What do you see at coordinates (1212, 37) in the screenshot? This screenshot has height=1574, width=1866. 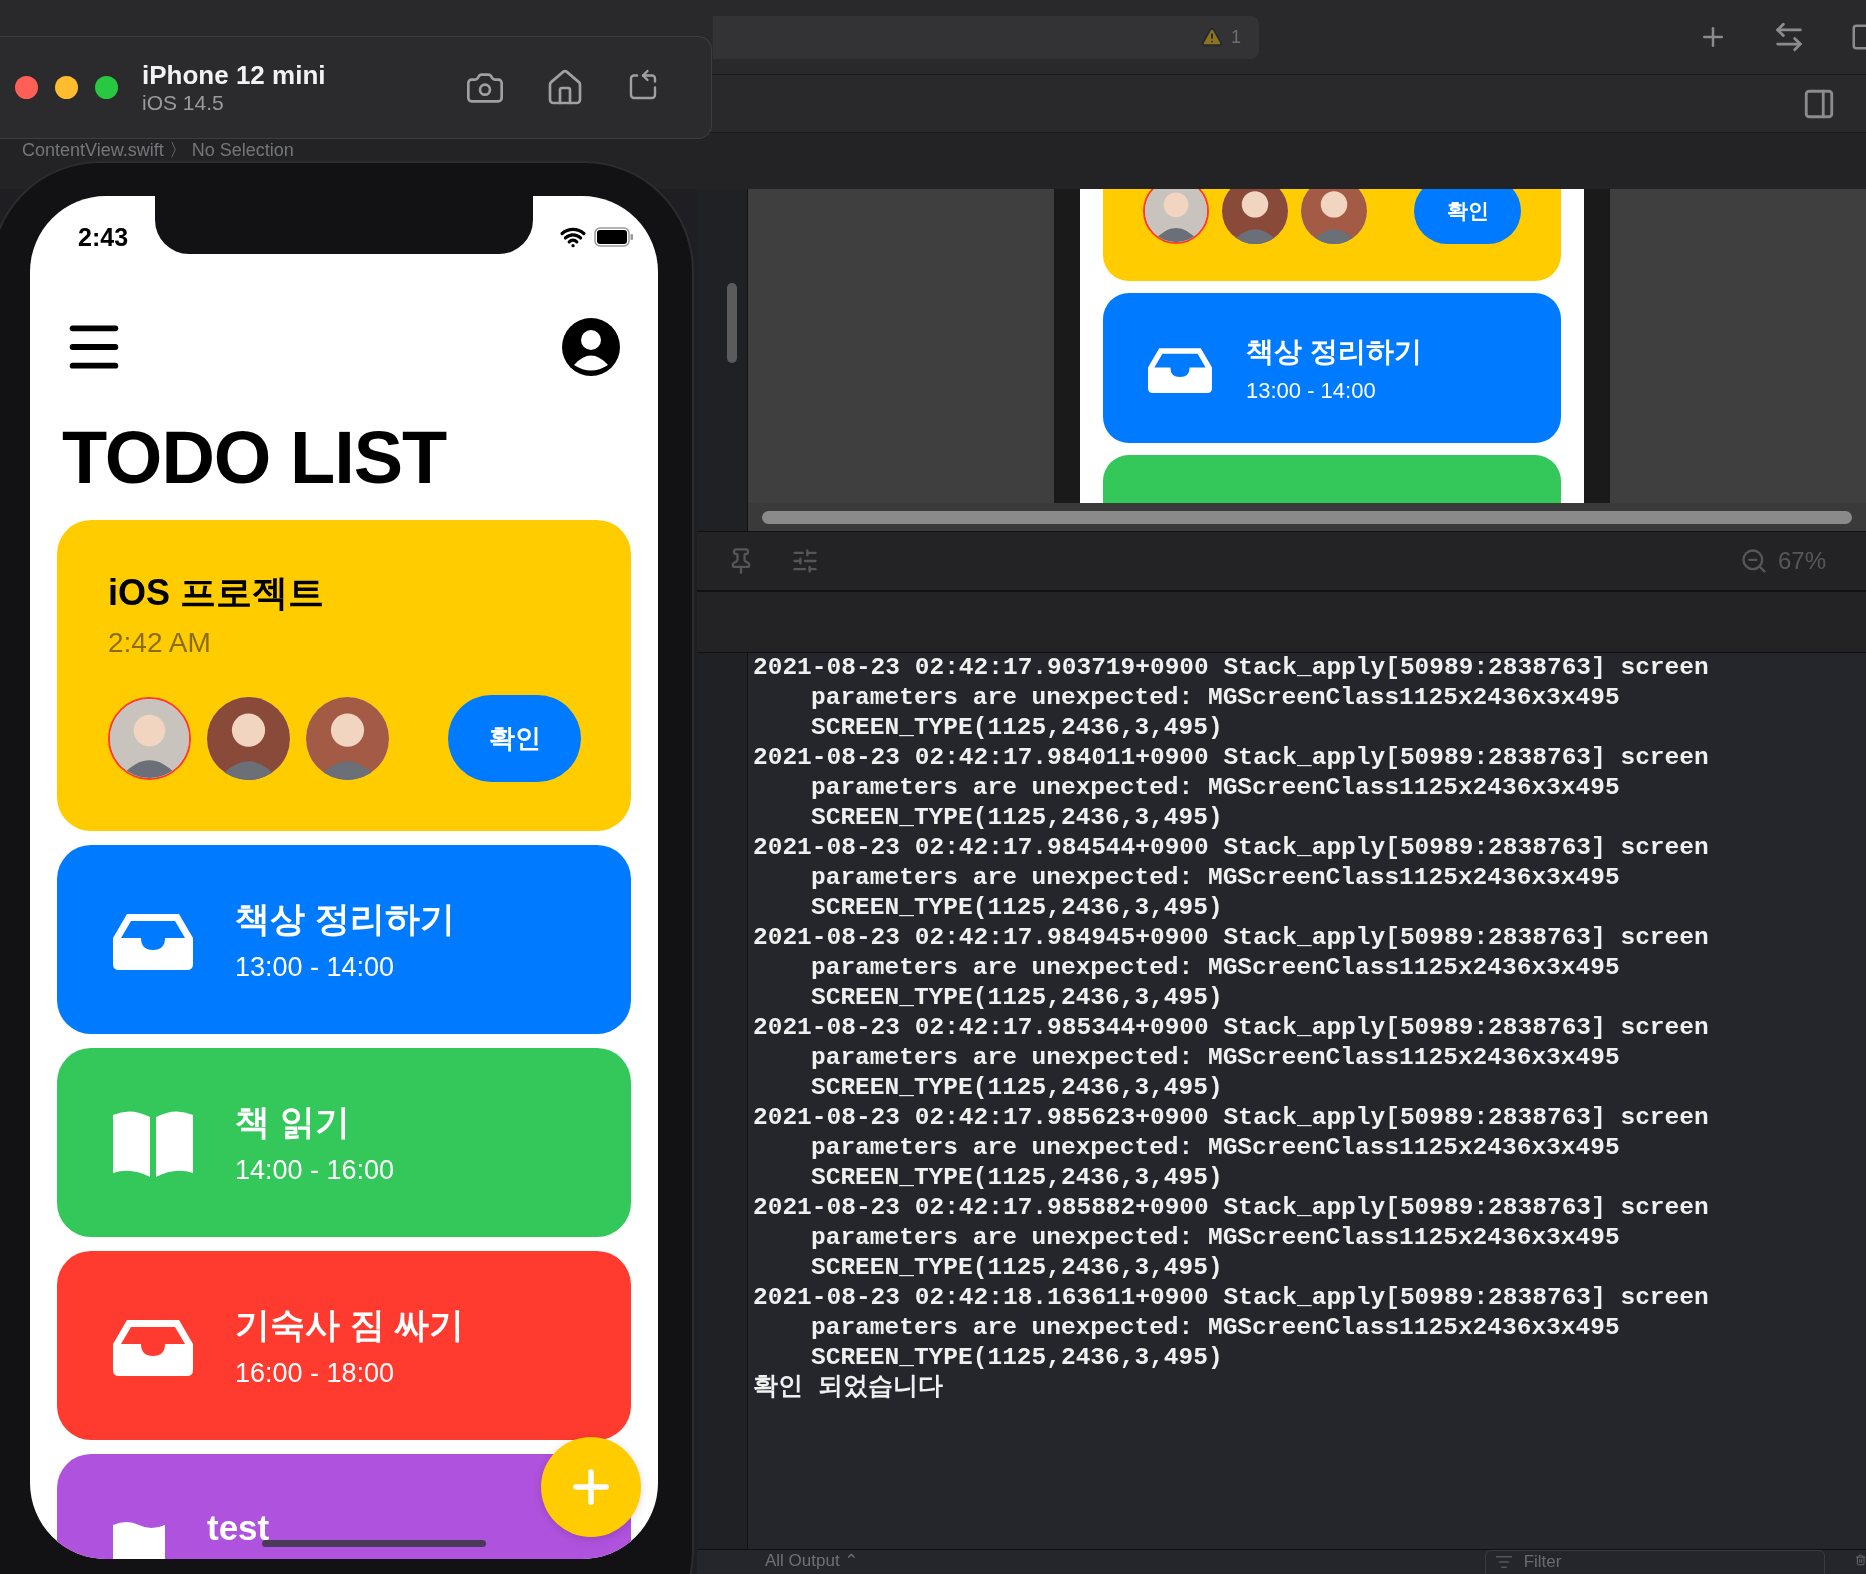 I see `warning-icon` at bounding box center [1212, 37].